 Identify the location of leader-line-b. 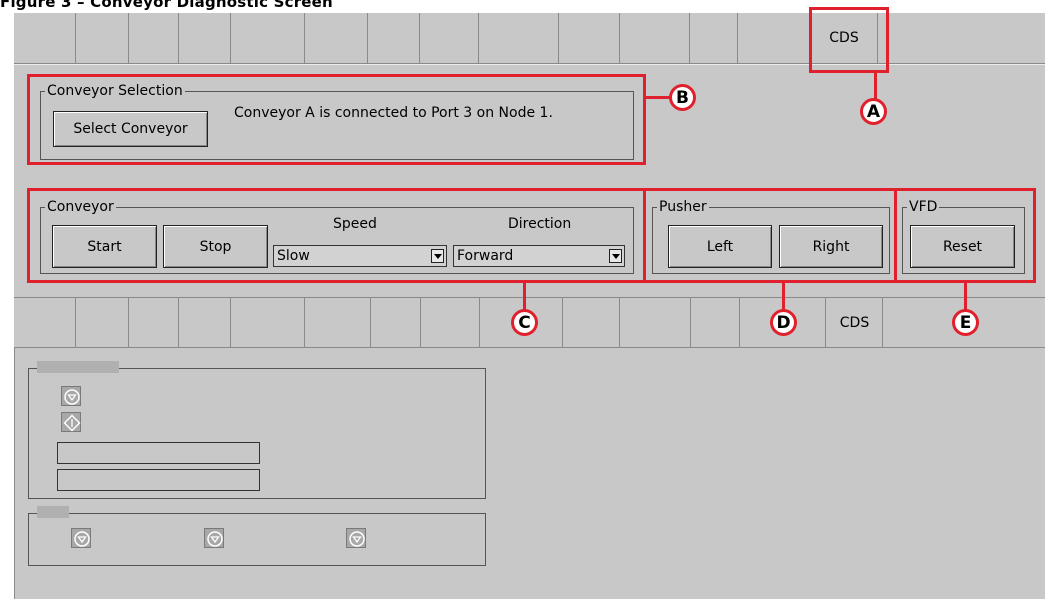
(657, 97).